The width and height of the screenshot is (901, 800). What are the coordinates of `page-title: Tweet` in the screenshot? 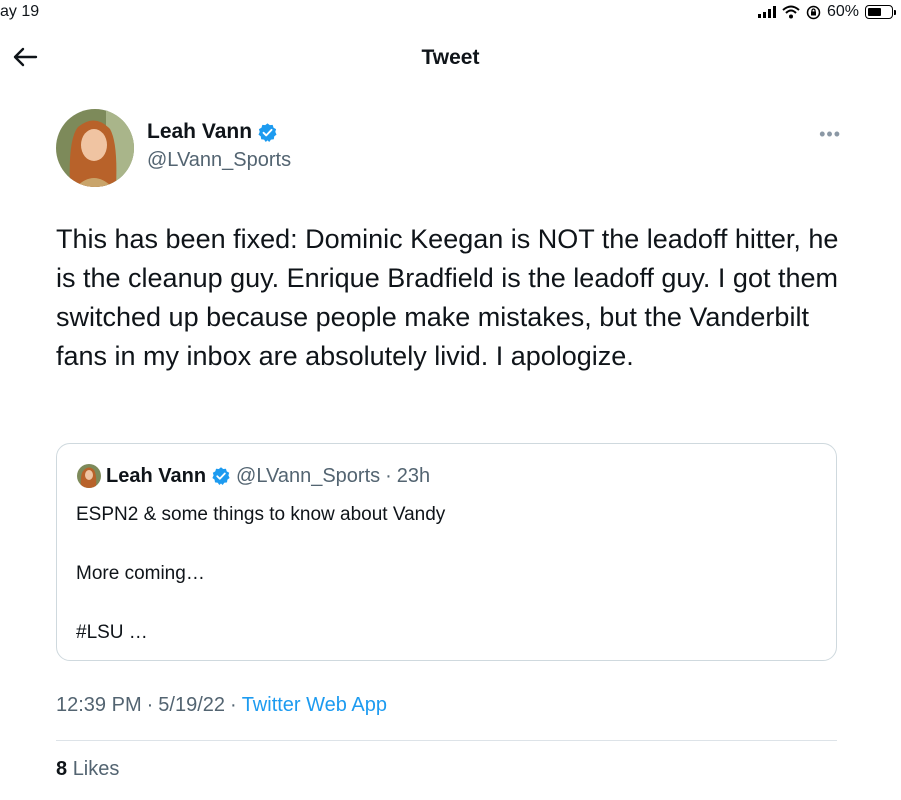 It's located at (450, 57).